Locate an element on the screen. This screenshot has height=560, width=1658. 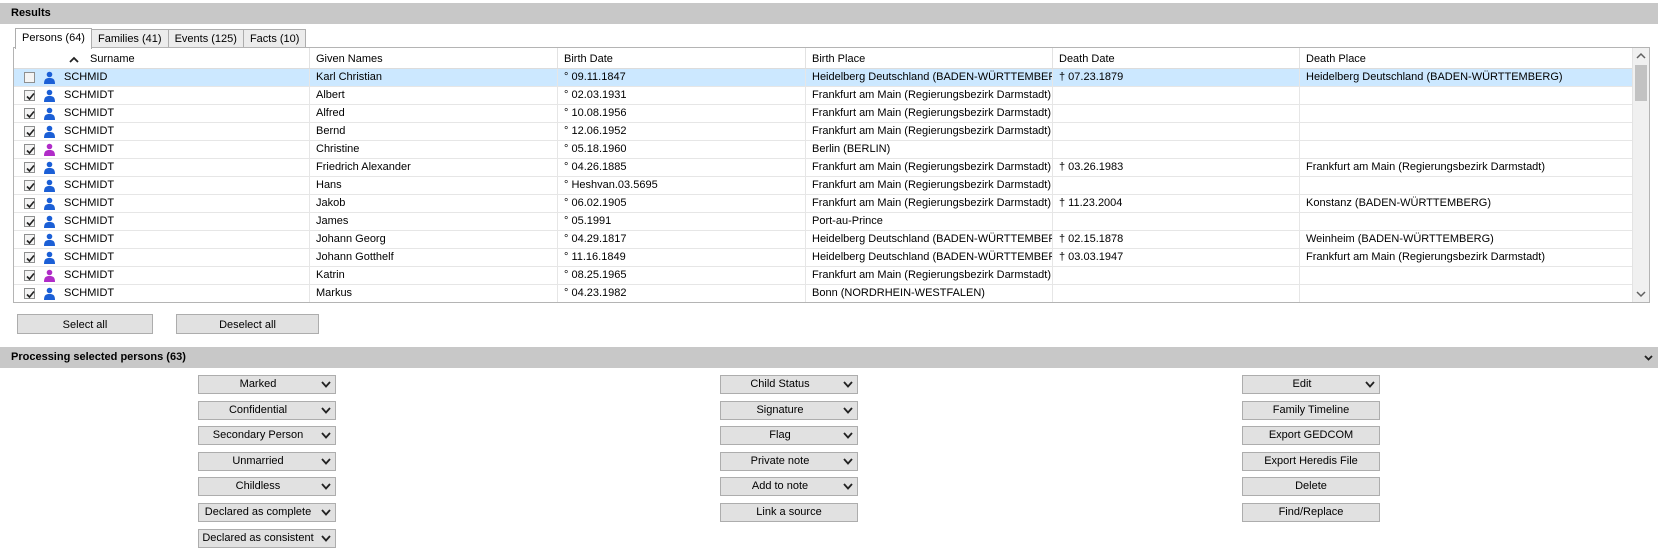
unmarried-label: Unmarried is located at coordinates (258, 460).